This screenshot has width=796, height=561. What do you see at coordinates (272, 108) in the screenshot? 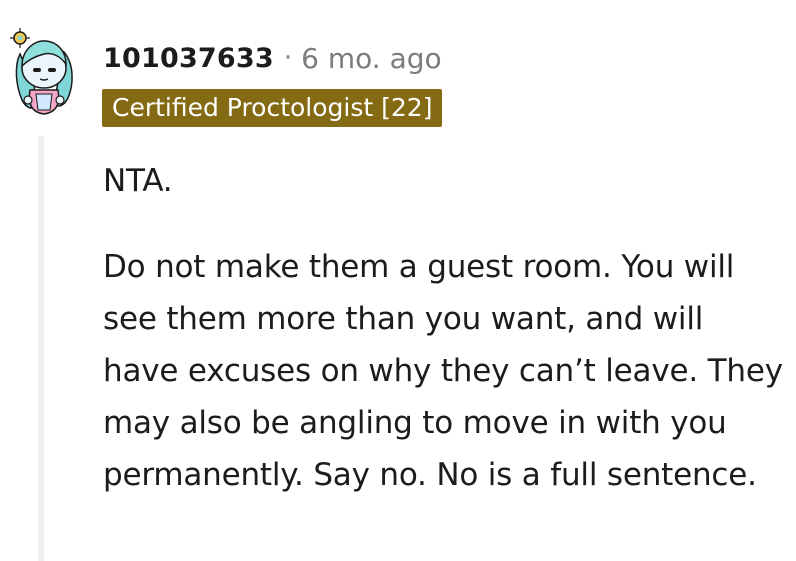
I see `user-flair-badge: Certified Proctologist [22]` at bounding box center [272, 108].